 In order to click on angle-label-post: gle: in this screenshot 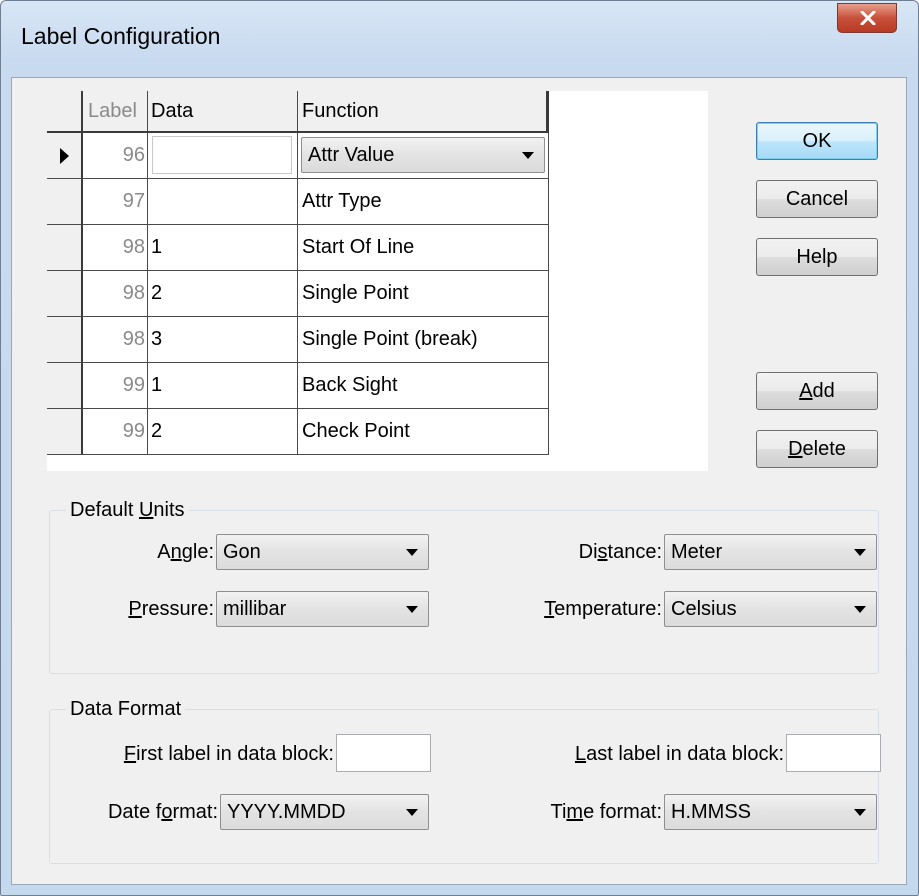, I will do `click(197, 552)`.